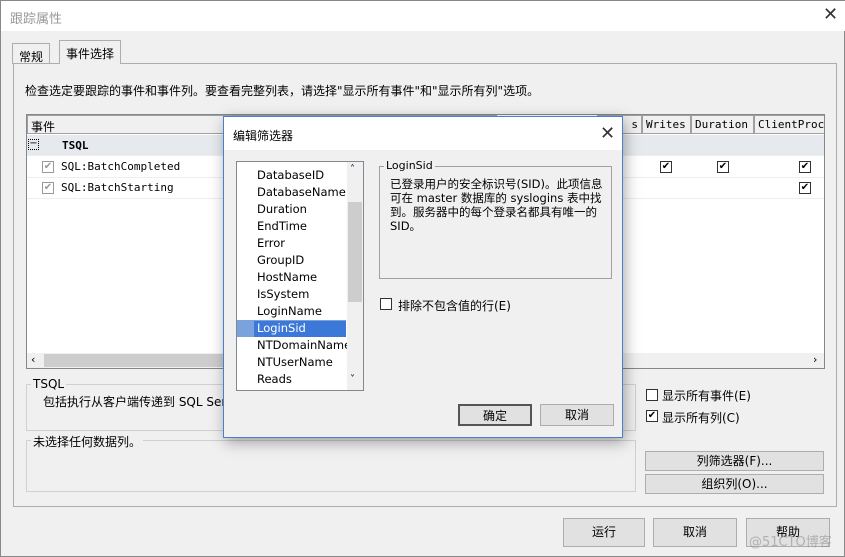 This screenshot has height=557, width=845. Describe the element at coordinates (36, 19) in the screenshot. I see `window-title: 跟踪属性` at that location.